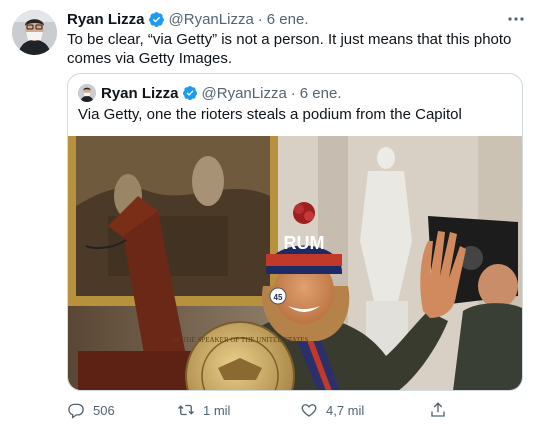 This screenshot has width=537, height=429. Describe the element at coordinates (217, 410) in the screenshot. I see `retweet-count: 1 mil` at that location.